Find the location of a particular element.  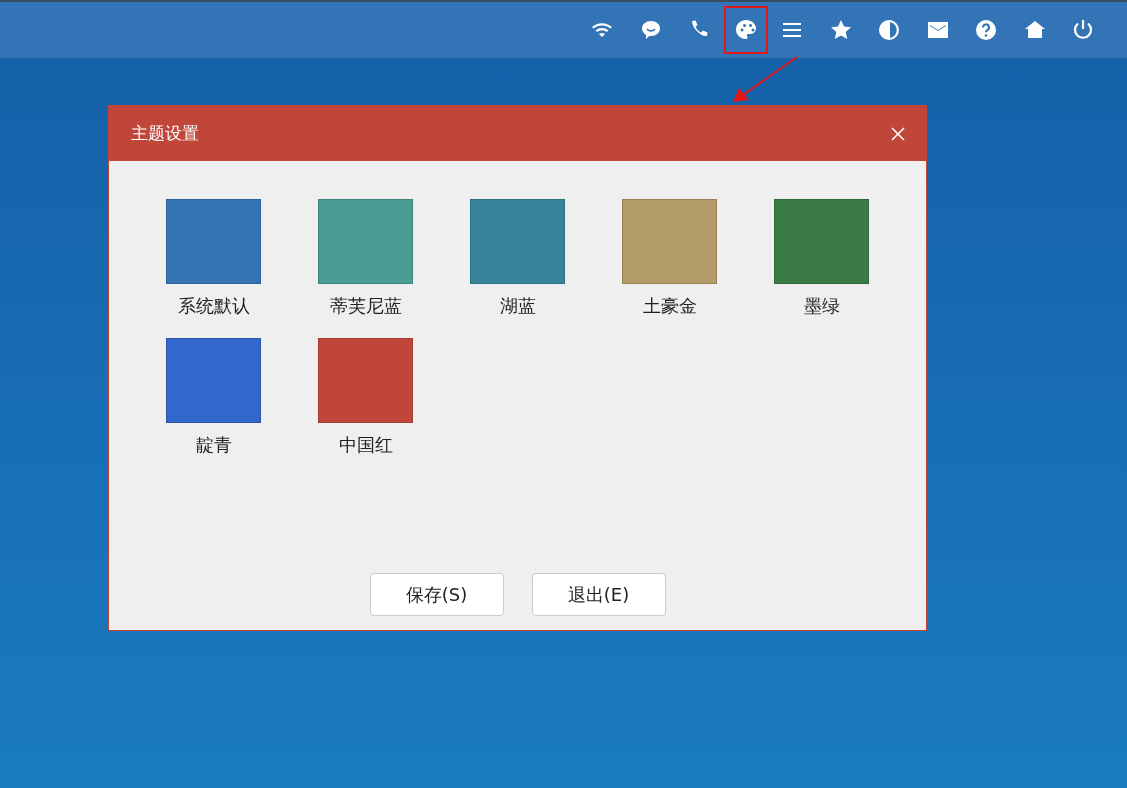

theme-name: 湖蓝 is located at coordinates (517, 306).